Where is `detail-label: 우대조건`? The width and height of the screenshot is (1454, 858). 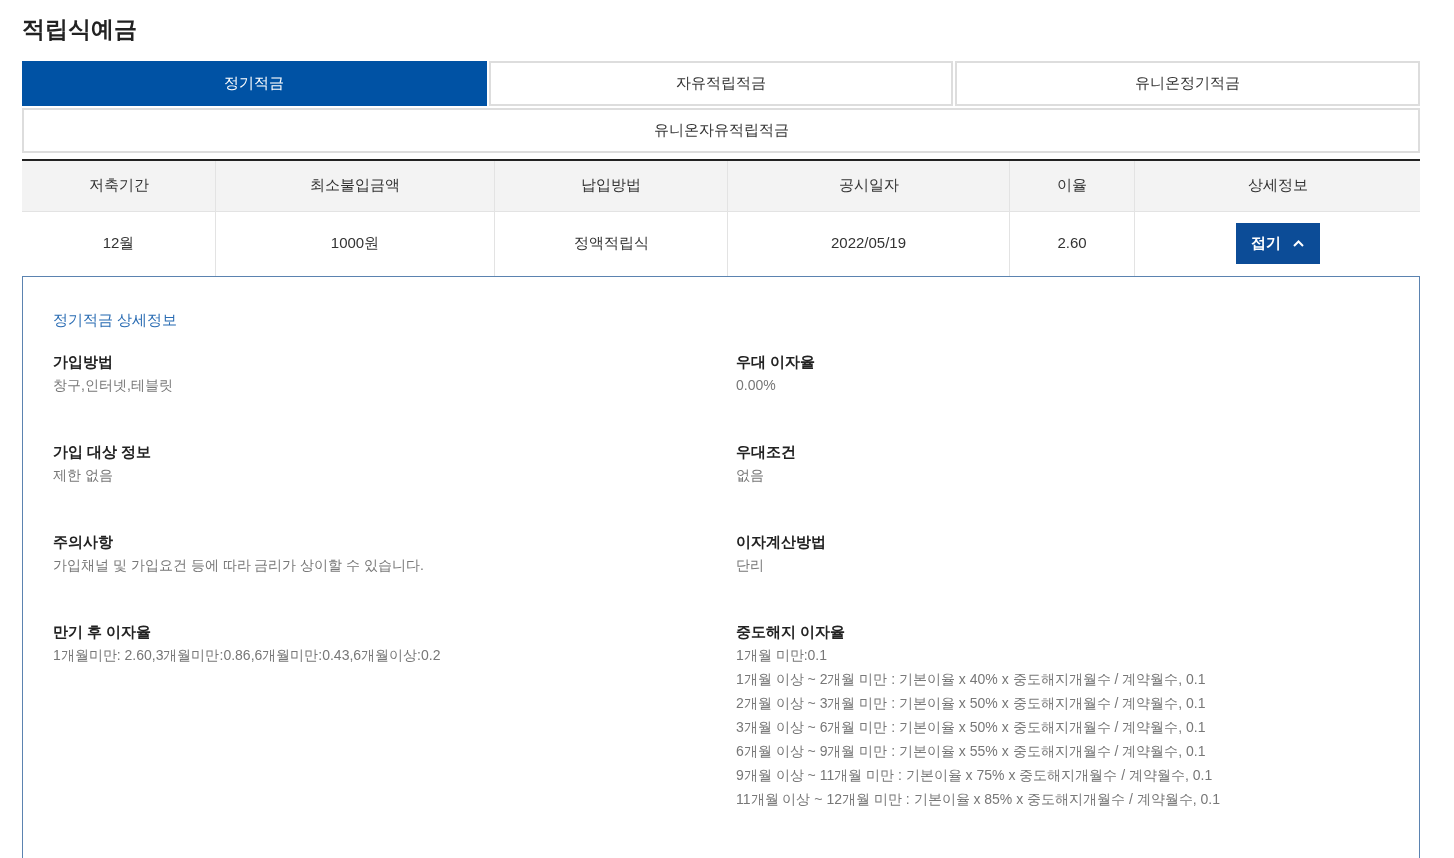 detail-label: 우대조건 is located at coordinates (766, 452).